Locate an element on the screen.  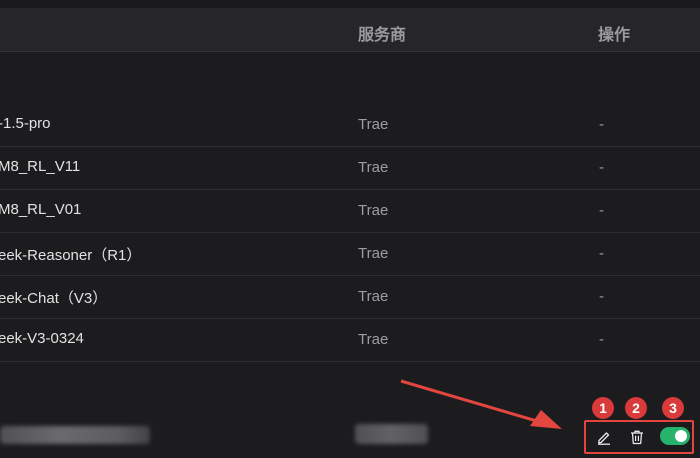
table-row: -1.5-pro Trae - is located at coordinates (350, 125).